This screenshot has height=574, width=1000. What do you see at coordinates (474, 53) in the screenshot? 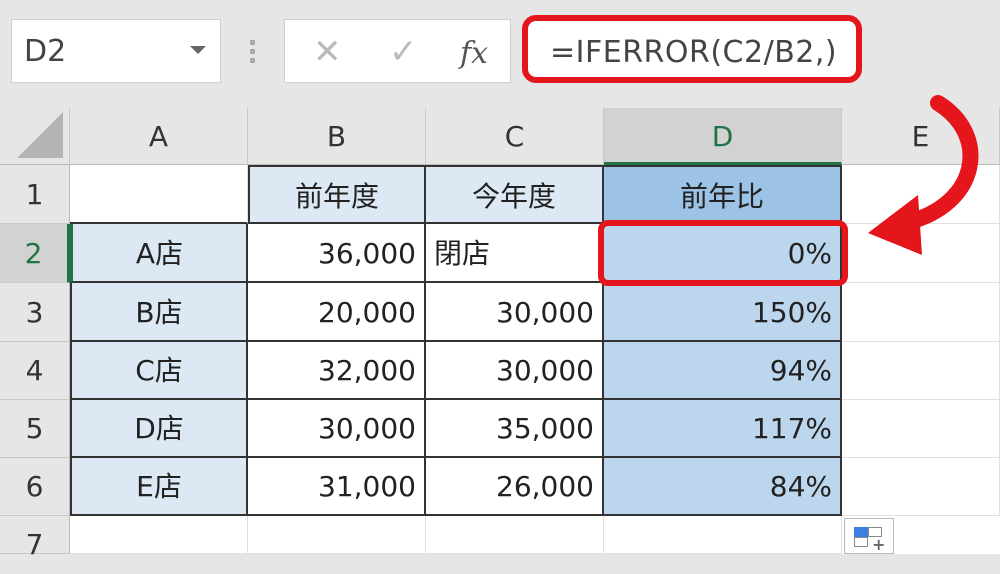
I see `insert-function-icon: fx` at bounding box center [474, 53].